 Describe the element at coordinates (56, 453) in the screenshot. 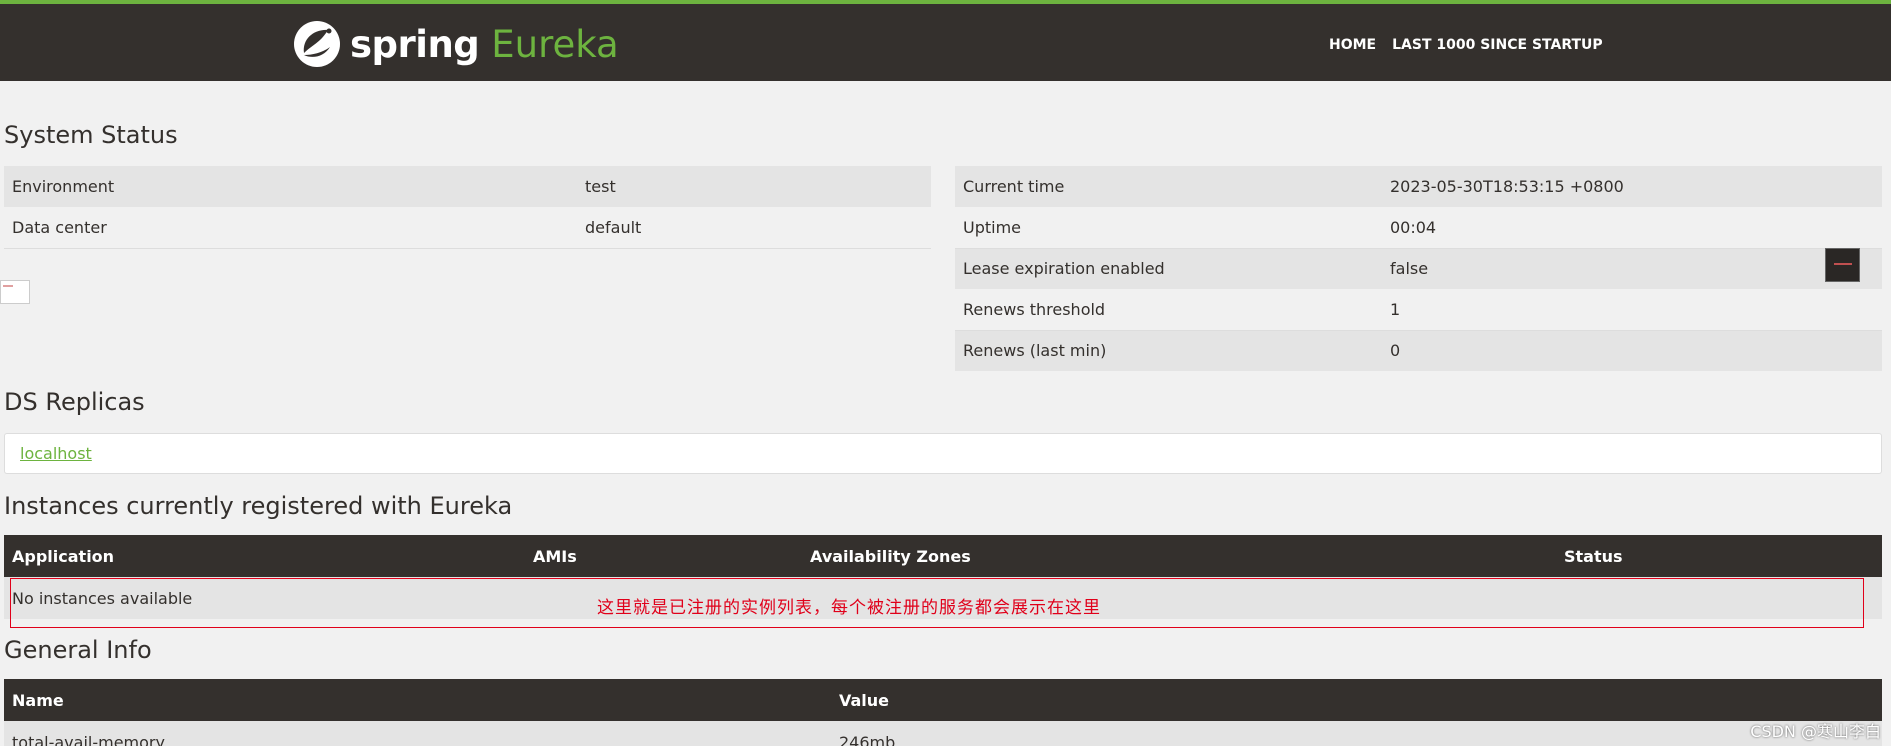

I see `replica-localhost-link: localhost` at that location.